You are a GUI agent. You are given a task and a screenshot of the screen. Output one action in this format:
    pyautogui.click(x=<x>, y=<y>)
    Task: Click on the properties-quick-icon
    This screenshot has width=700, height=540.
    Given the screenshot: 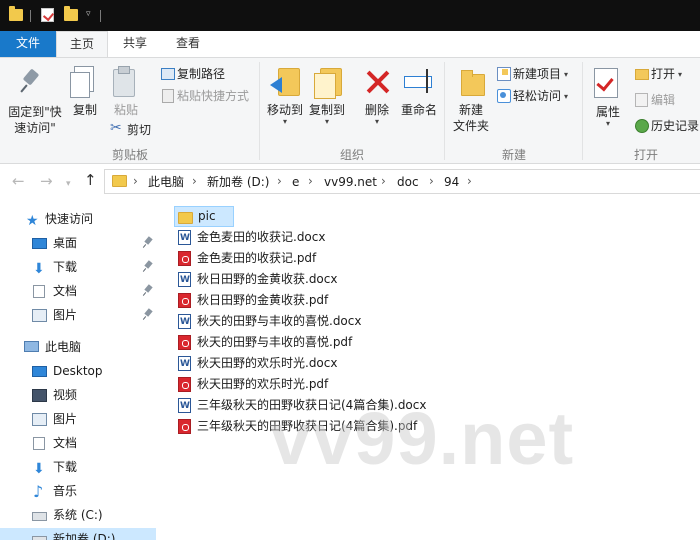 What is the action you would take?
    pyautogui.click(x=47, y=15)
    